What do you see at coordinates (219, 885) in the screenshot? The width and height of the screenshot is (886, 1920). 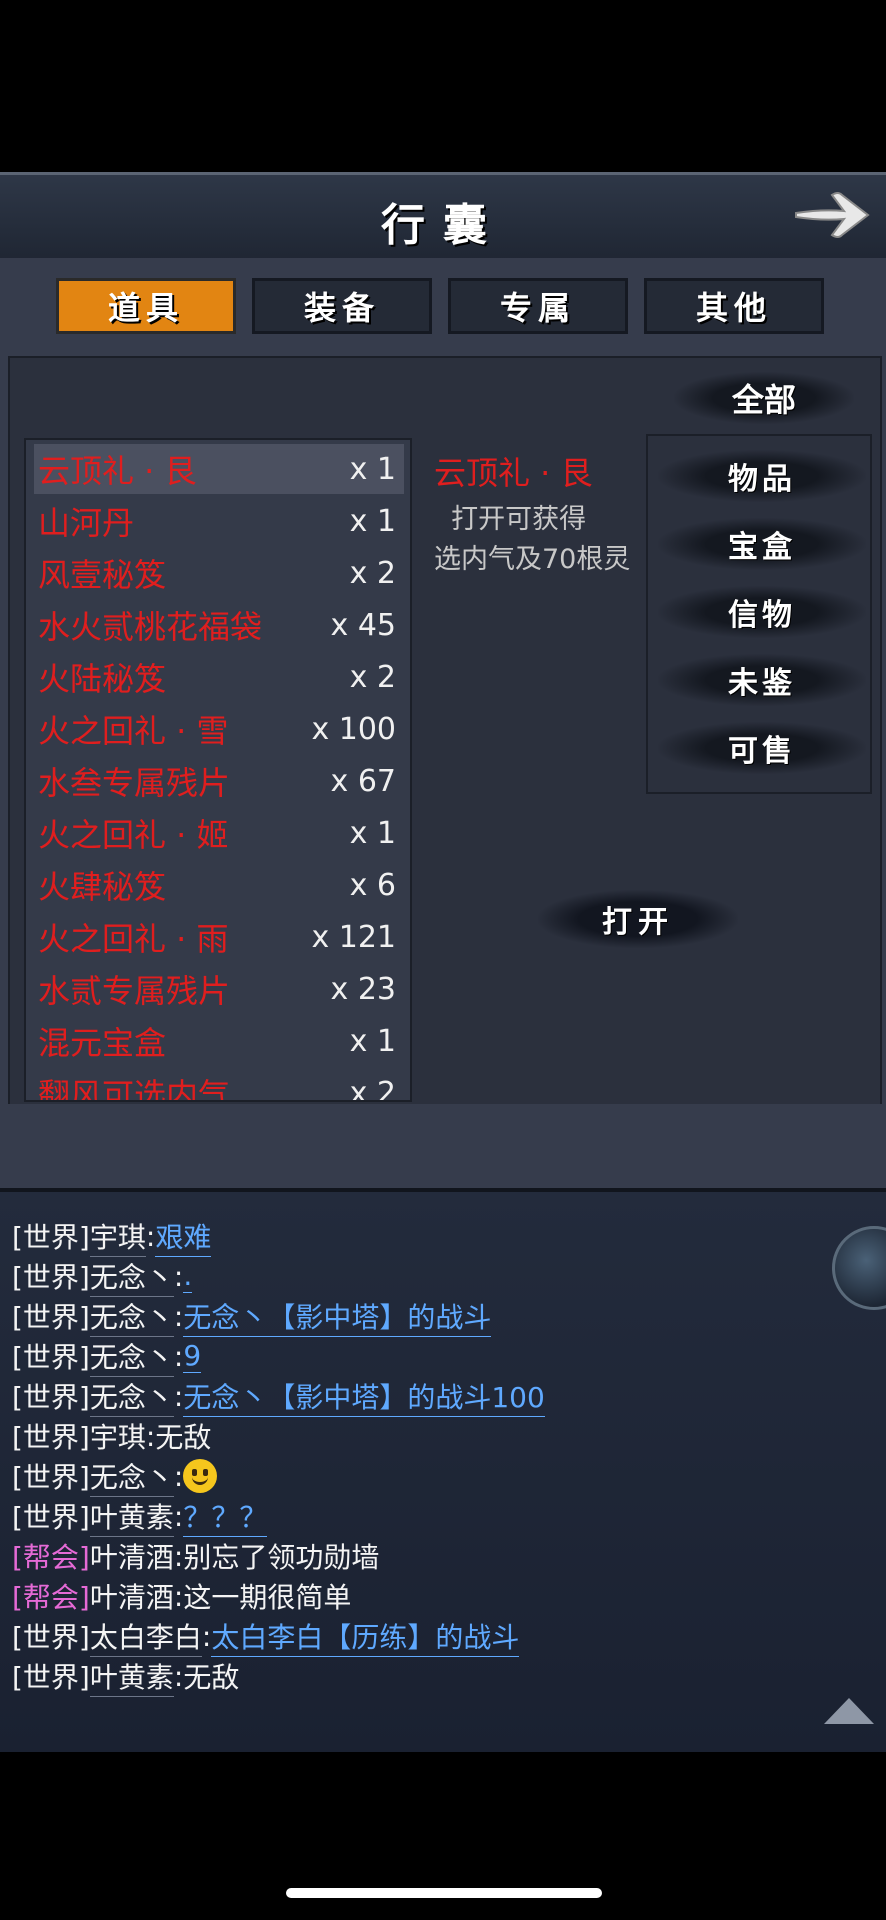 I see `list-item: 火肆秘笈 x 6` at bounding box center [219, 885].